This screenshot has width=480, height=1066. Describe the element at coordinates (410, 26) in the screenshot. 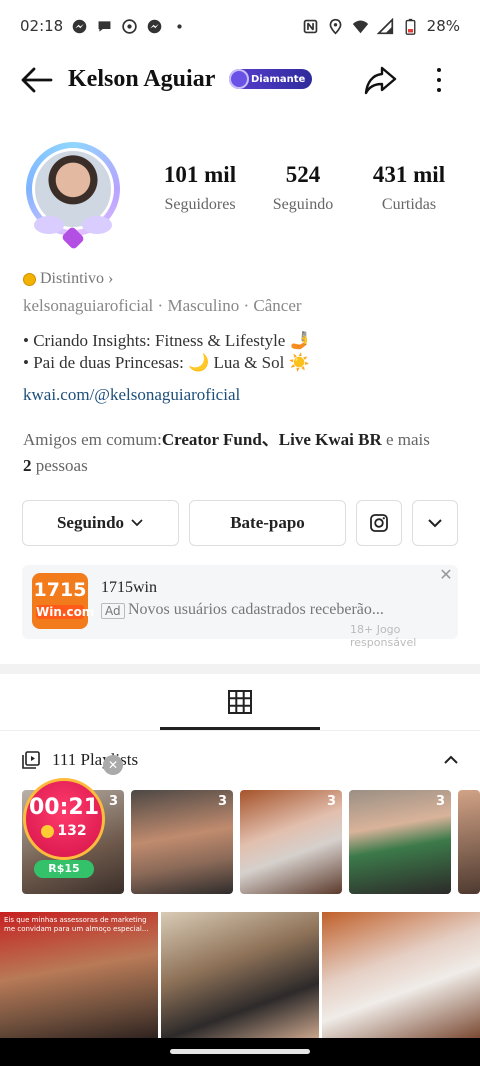

I see `battery-icon` at that location.